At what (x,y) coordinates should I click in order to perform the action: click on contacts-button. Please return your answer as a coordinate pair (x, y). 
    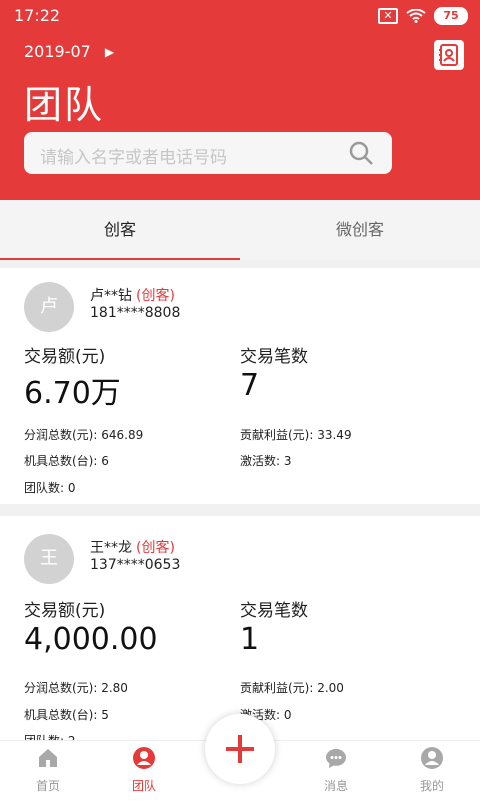
    Looking at the image, I should click on (449, 55).